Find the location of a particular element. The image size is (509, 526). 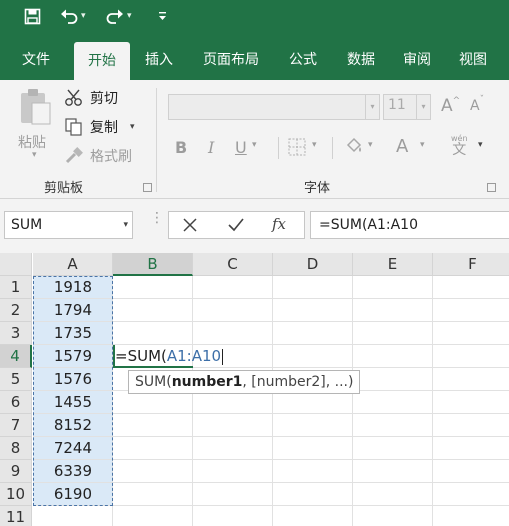

cell-b11 is located at coordinates (153, 516).